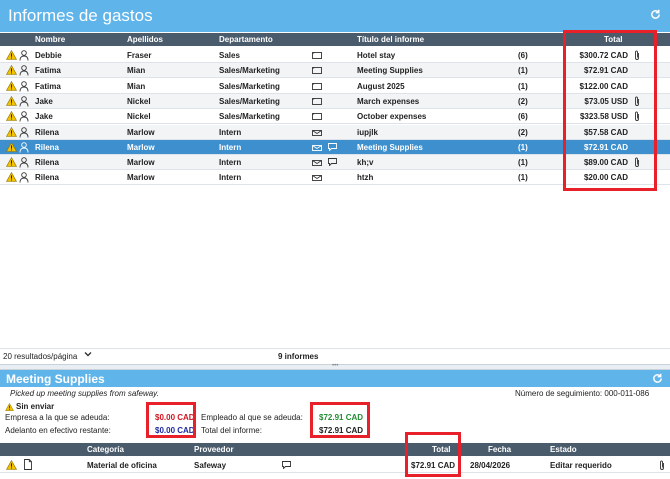 This screenshot has height=479, width=670. What do you see at coordinates (662, 465) in the screenshot?
I see `paperclip-icon` at bounding box center [662, 465].